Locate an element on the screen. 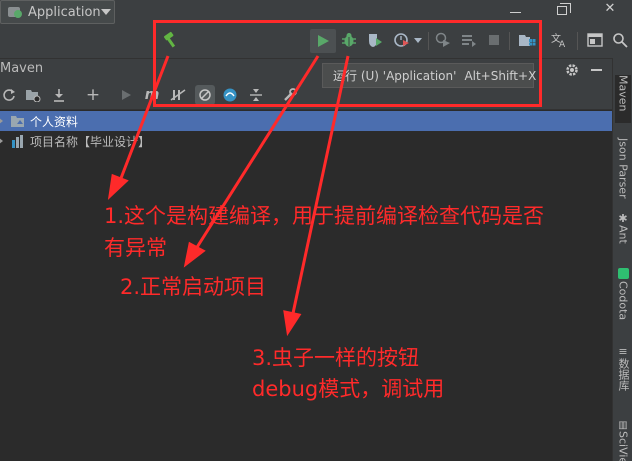  hide-panel-icon is located at coordinates (596, 70).